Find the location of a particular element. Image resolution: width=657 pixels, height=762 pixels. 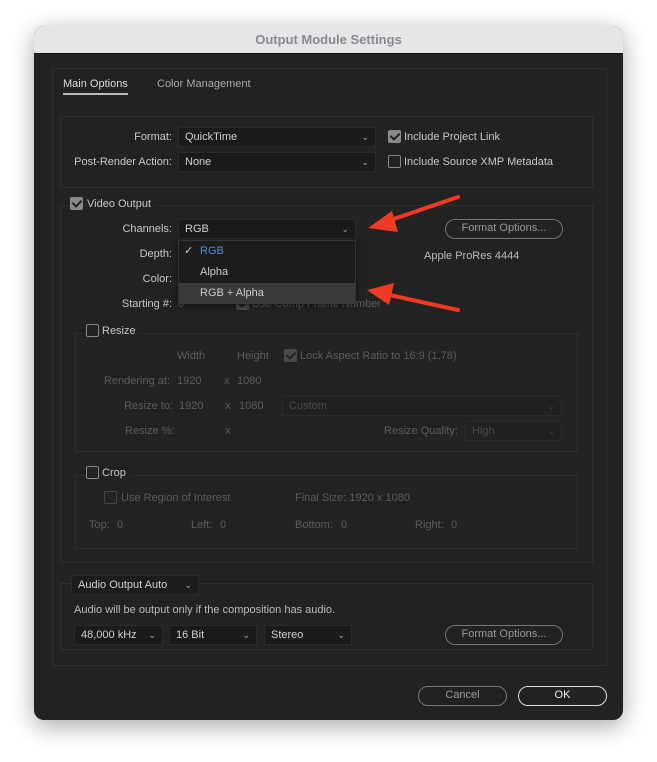

annotation-arrows is located at coordinates (413, 253).